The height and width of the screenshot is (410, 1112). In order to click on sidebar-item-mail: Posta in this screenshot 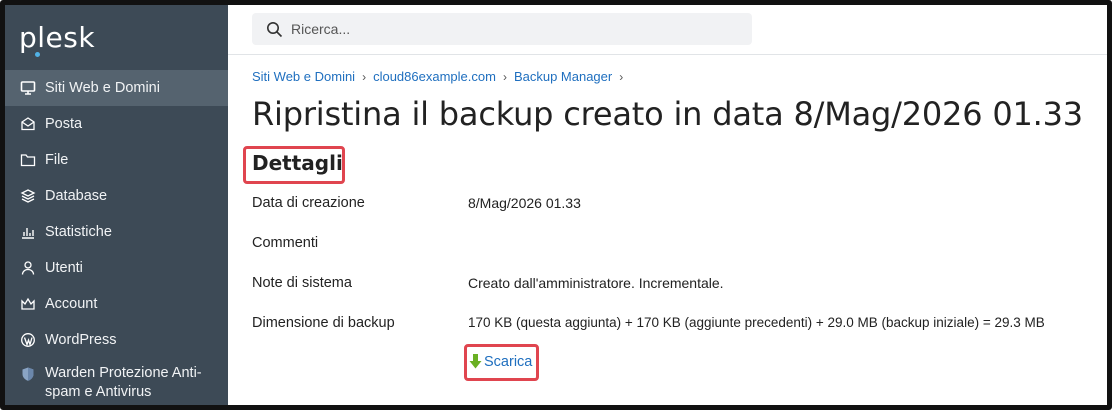, I will do `click(116, 124)`.